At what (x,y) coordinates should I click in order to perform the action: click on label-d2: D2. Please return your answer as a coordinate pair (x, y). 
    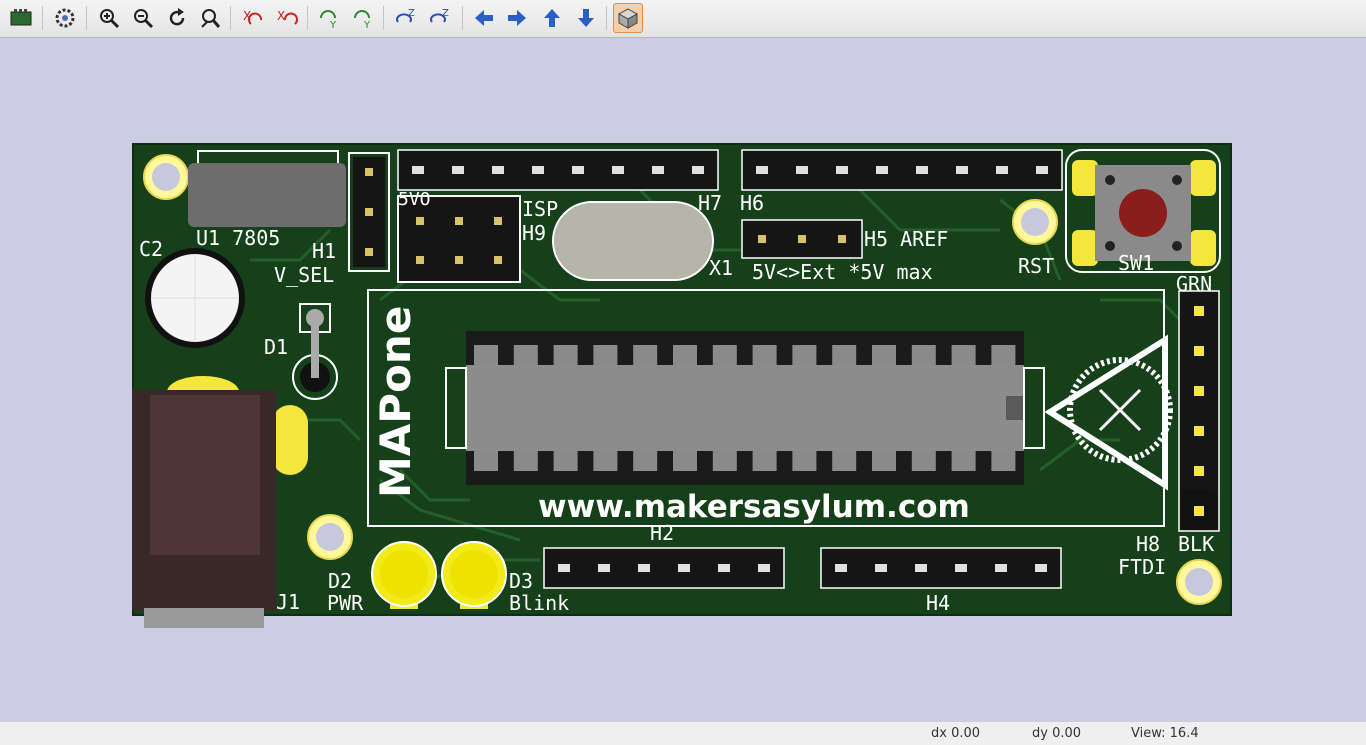
    Looking at the image, I should click on (340, 581).